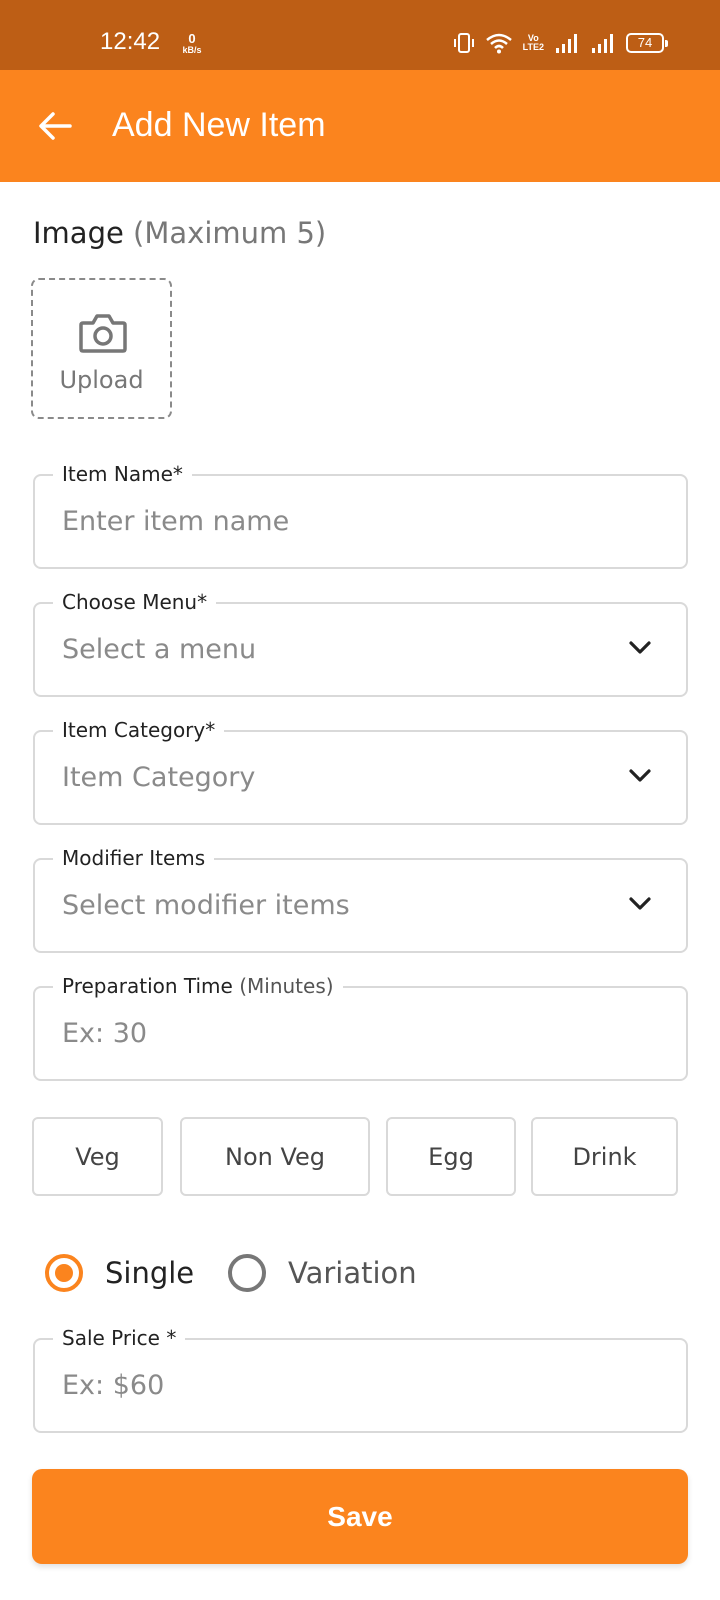 The image size is (720, 1600). I want to click on choose-menu-value: Select a menu, so click(159, 649).